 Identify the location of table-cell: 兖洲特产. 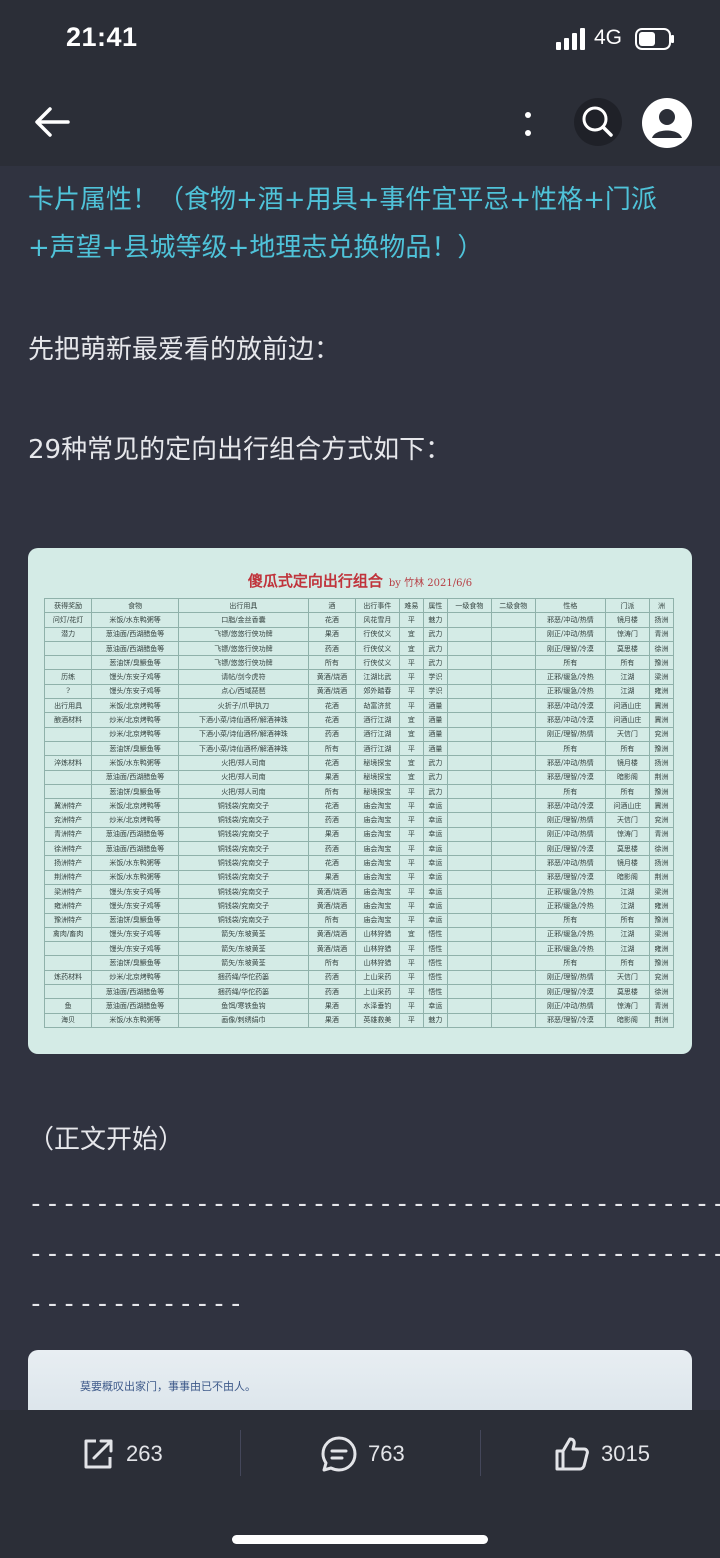
(68, 820).